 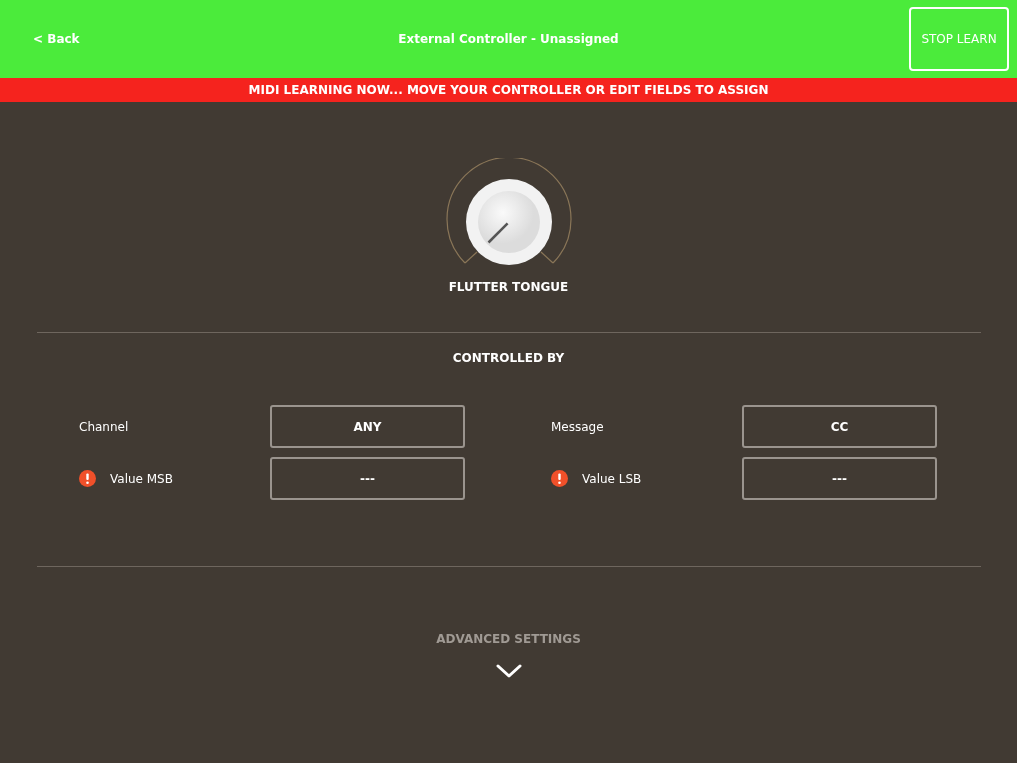 What do you see at coordinates (839, 426) in the screenshot?
I see `value-field: CC` at bounding box center [839, 426].